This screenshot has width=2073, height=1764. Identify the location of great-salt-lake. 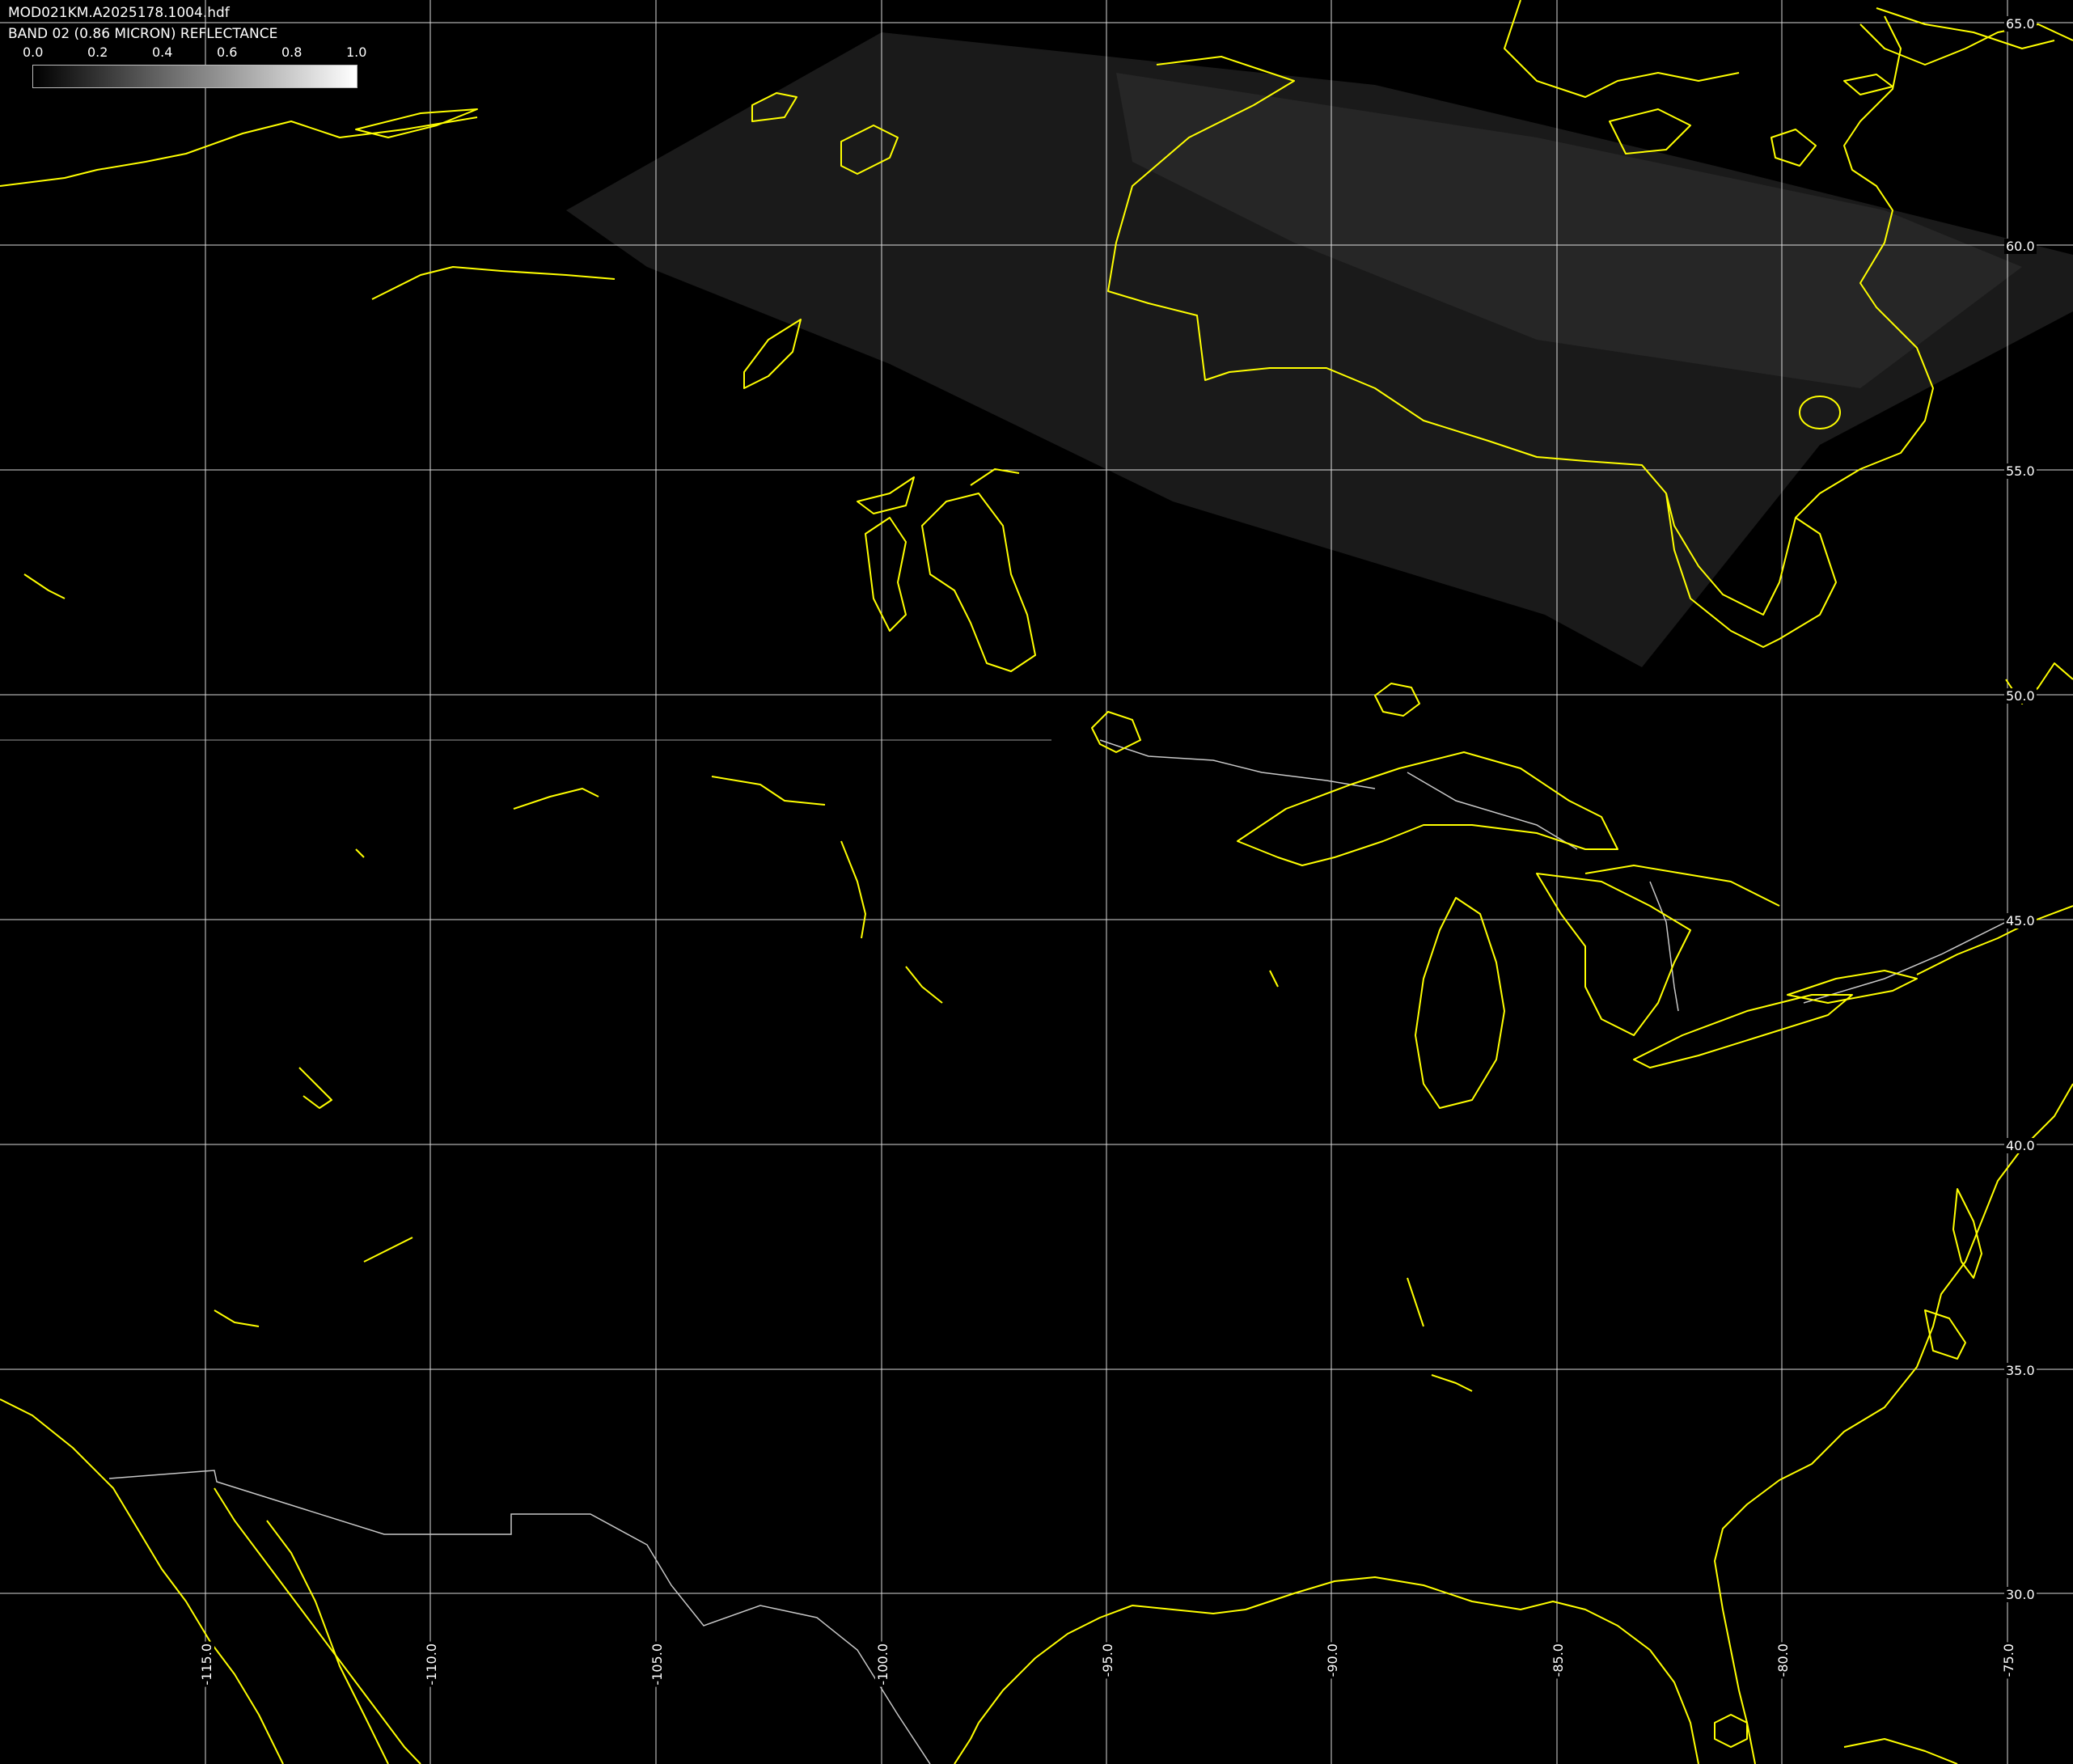
(315, 1088).